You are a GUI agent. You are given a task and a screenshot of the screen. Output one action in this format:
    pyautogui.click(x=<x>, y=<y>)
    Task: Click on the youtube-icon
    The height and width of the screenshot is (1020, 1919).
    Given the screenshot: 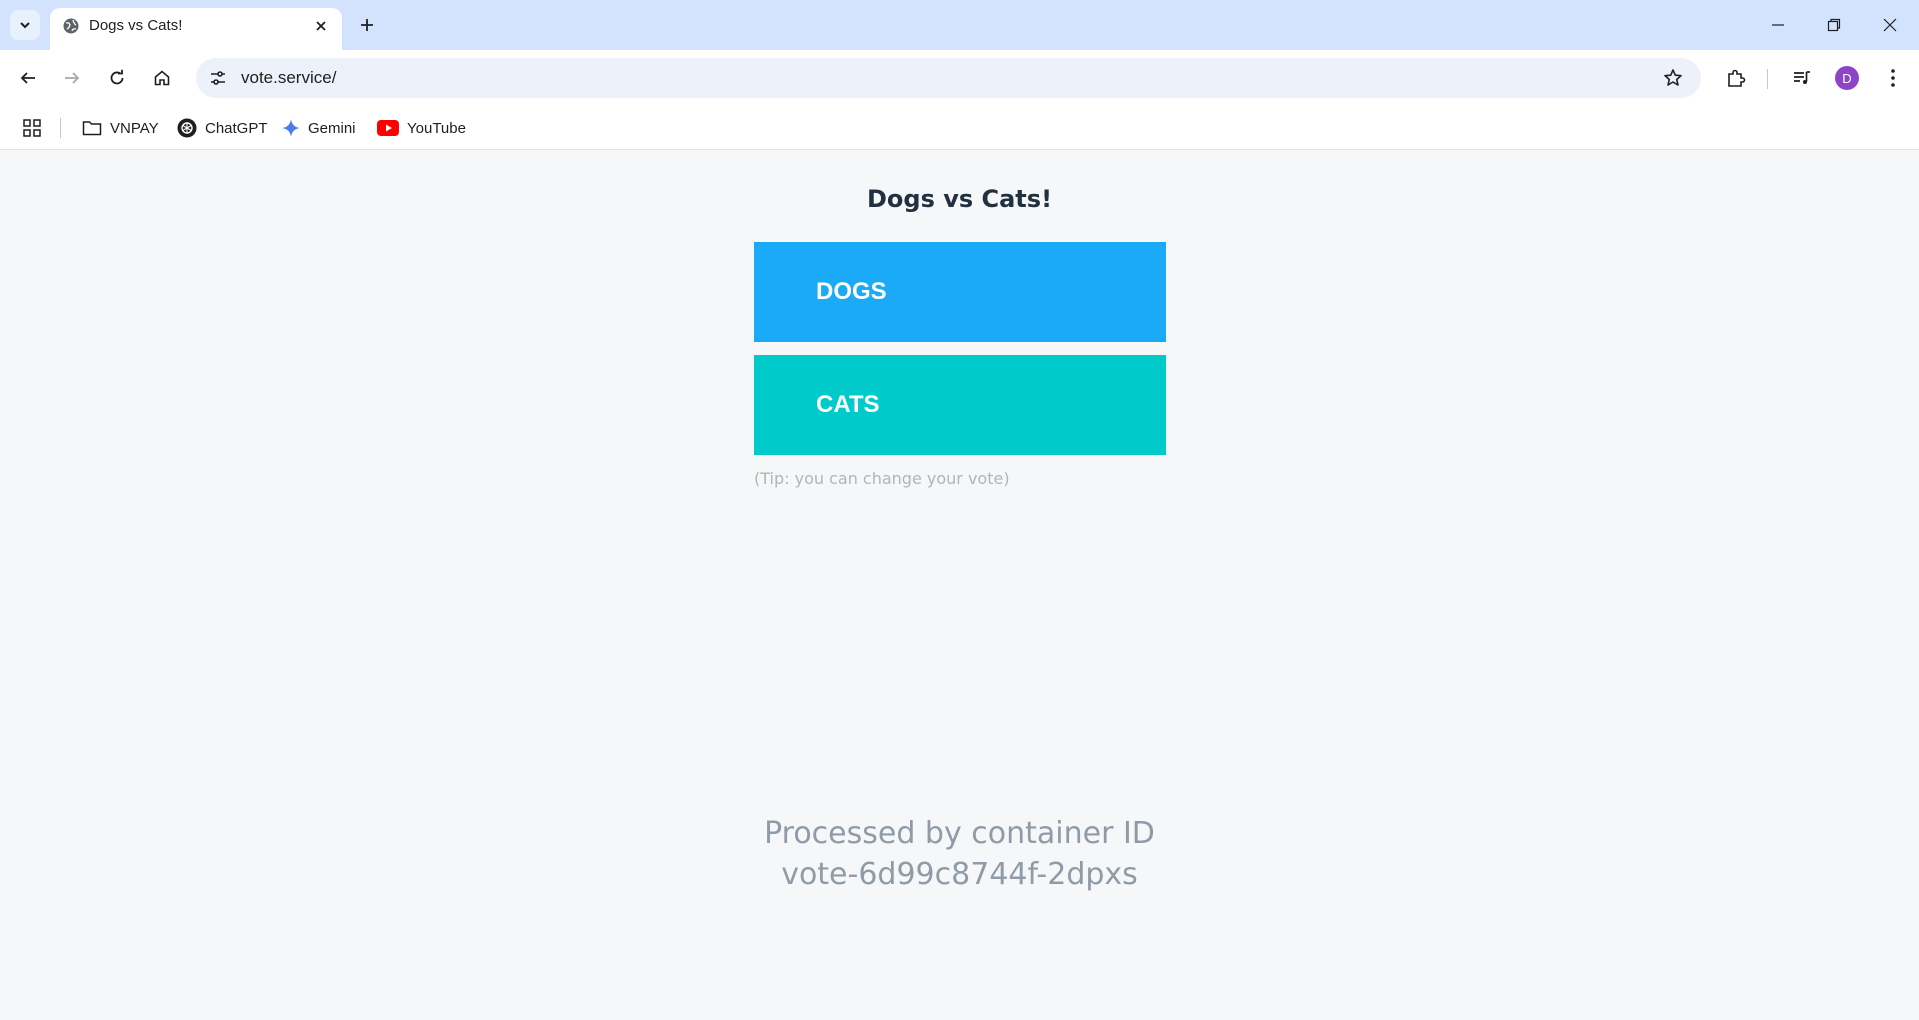 What is the action you would take?
    pyautogui.click(x=388, y=128)
    